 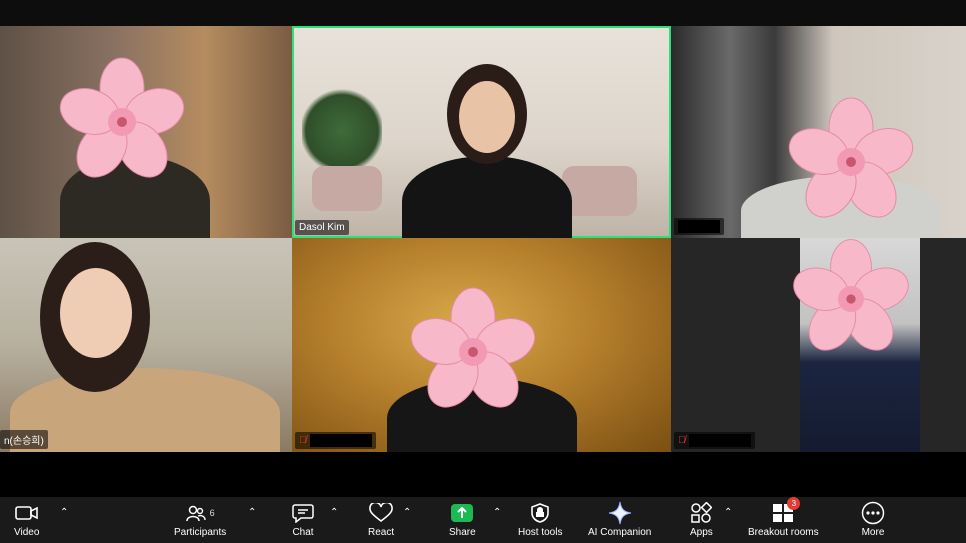 What do you see at coordinates (620, 532) in the screenshot?
I see `ai-companion-label: AI Companion` at bounding box center [620, 532].